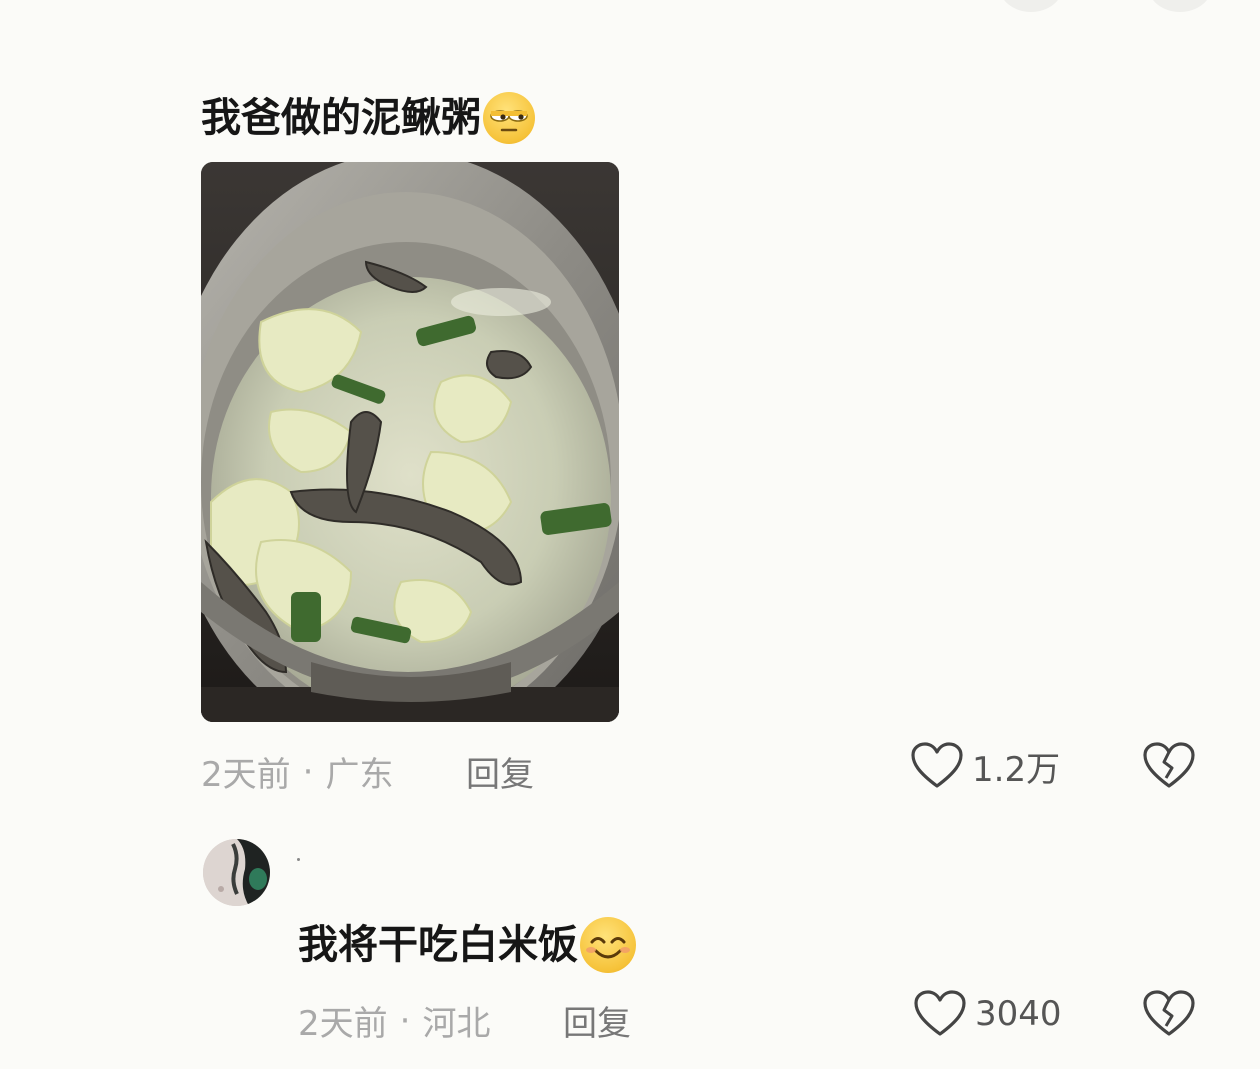  I want to click on reply-time: 2天前, so click(343, 1024).